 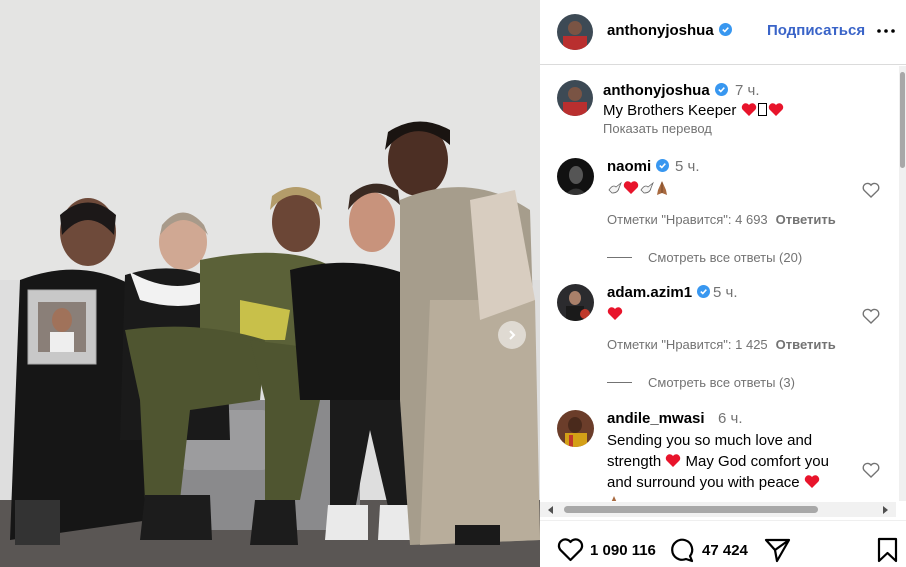 What do you see at coordinates (902, 283) in the screenshot?
I see `comments-vertical-scrollbar` at bounding box center [902, 283].